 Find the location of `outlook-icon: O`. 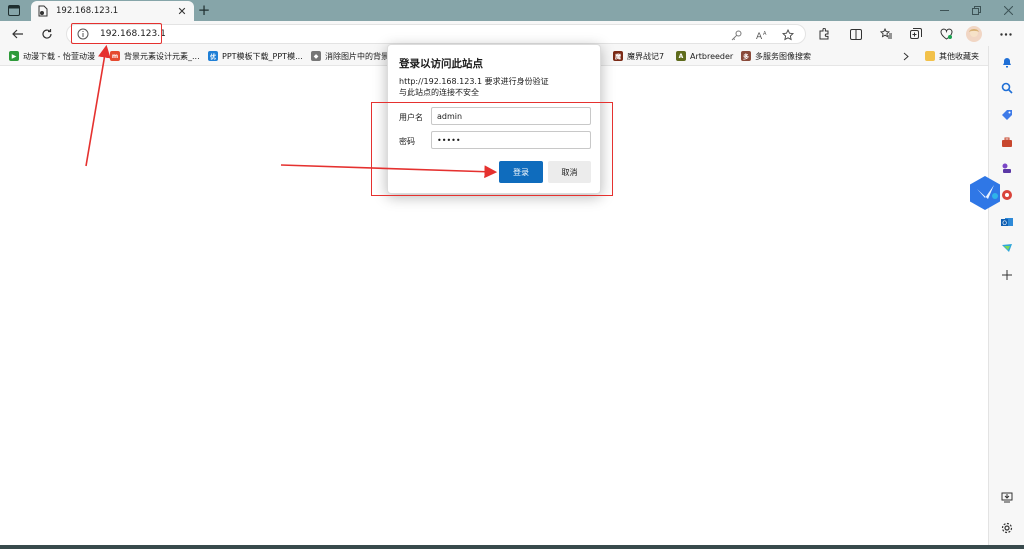

outlook-icon: O is located at coordinates (1007, 222).